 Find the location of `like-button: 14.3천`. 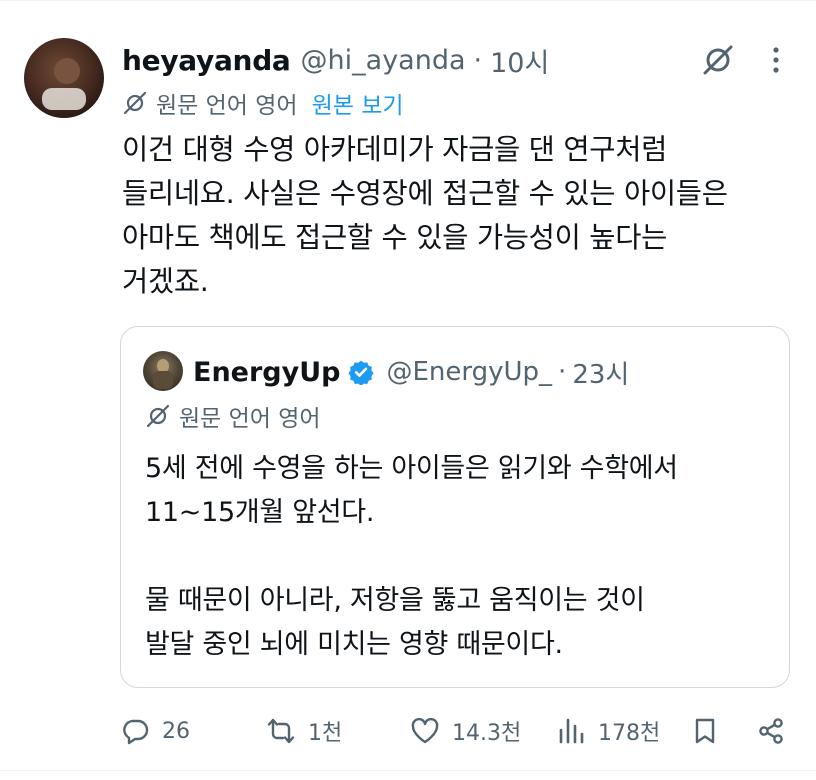

like-button: 14.3천 is located at coordinates (465, 731).